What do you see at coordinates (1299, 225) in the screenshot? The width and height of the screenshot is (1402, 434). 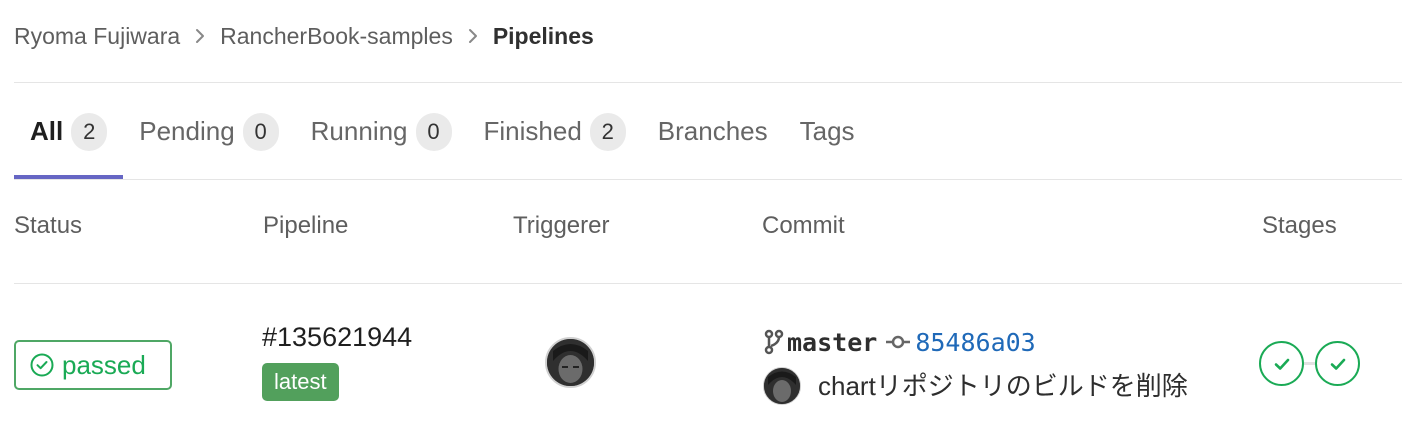 I see `column-header-stages: Stages` at bounding box center [1299, 225].